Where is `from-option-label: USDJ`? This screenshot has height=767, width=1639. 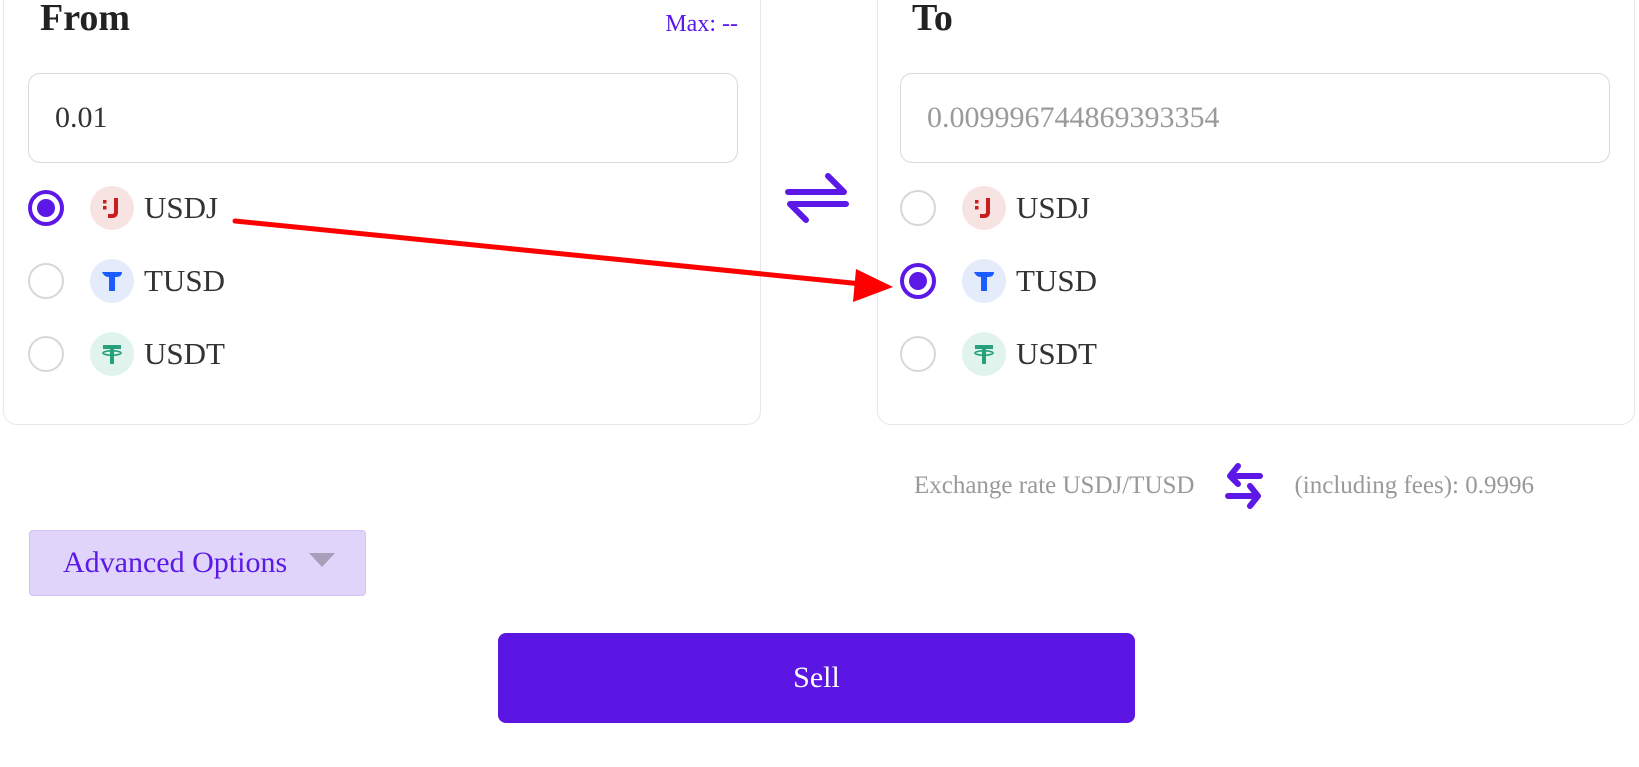
from-option-label: USDJ is located at coordinates (181, 207).